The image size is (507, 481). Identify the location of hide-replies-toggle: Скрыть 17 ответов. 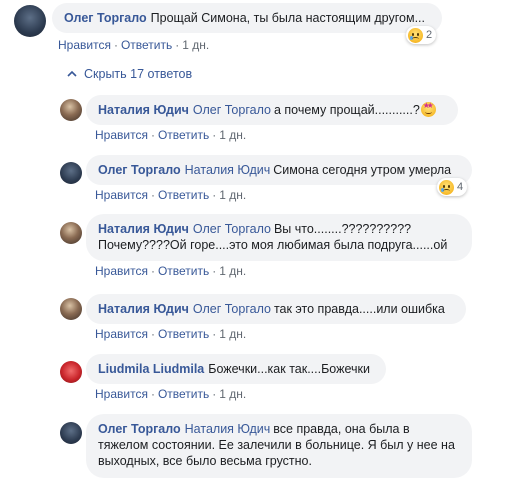
(129, 74).